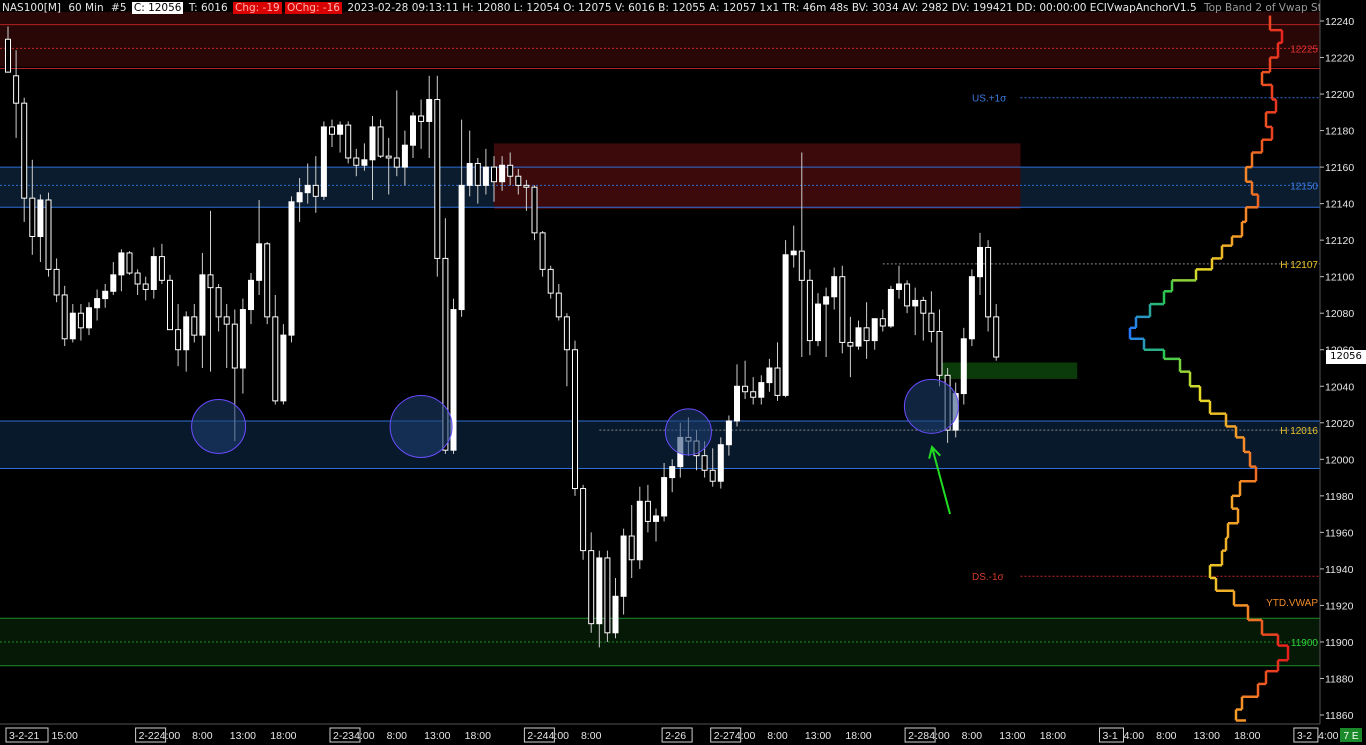  Describe the element at coordinates (1304, 49) in the screenshot. I see `level-label-0: 12225` at that location.